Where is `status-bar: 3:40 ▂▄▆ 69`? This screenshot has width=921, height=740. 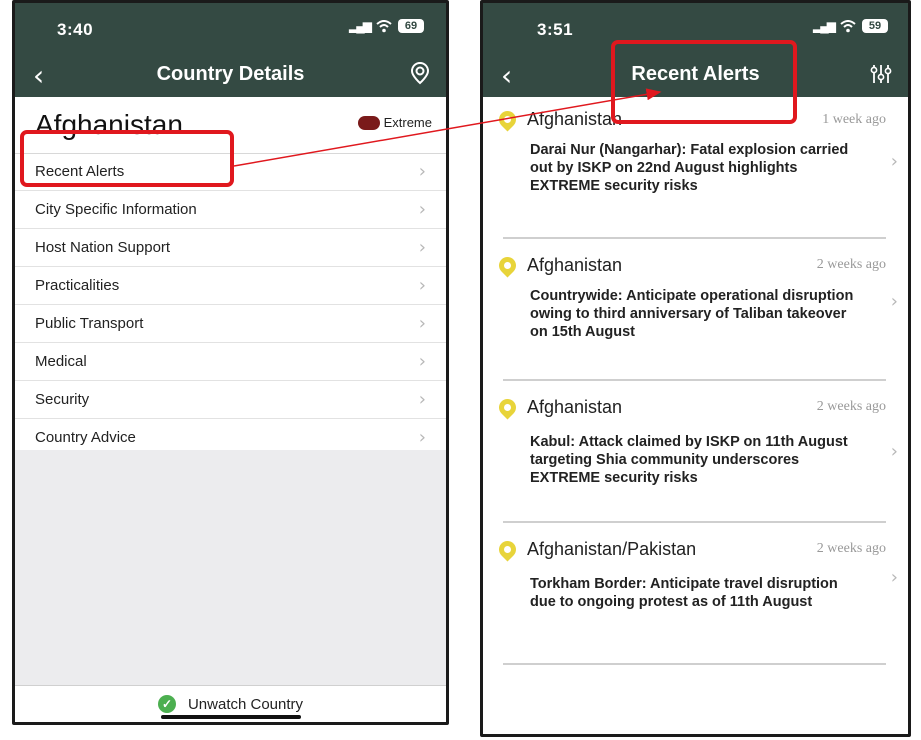
status-bar: 3:40 ▂▄▆ 69 is located at coordinates (230, 28).